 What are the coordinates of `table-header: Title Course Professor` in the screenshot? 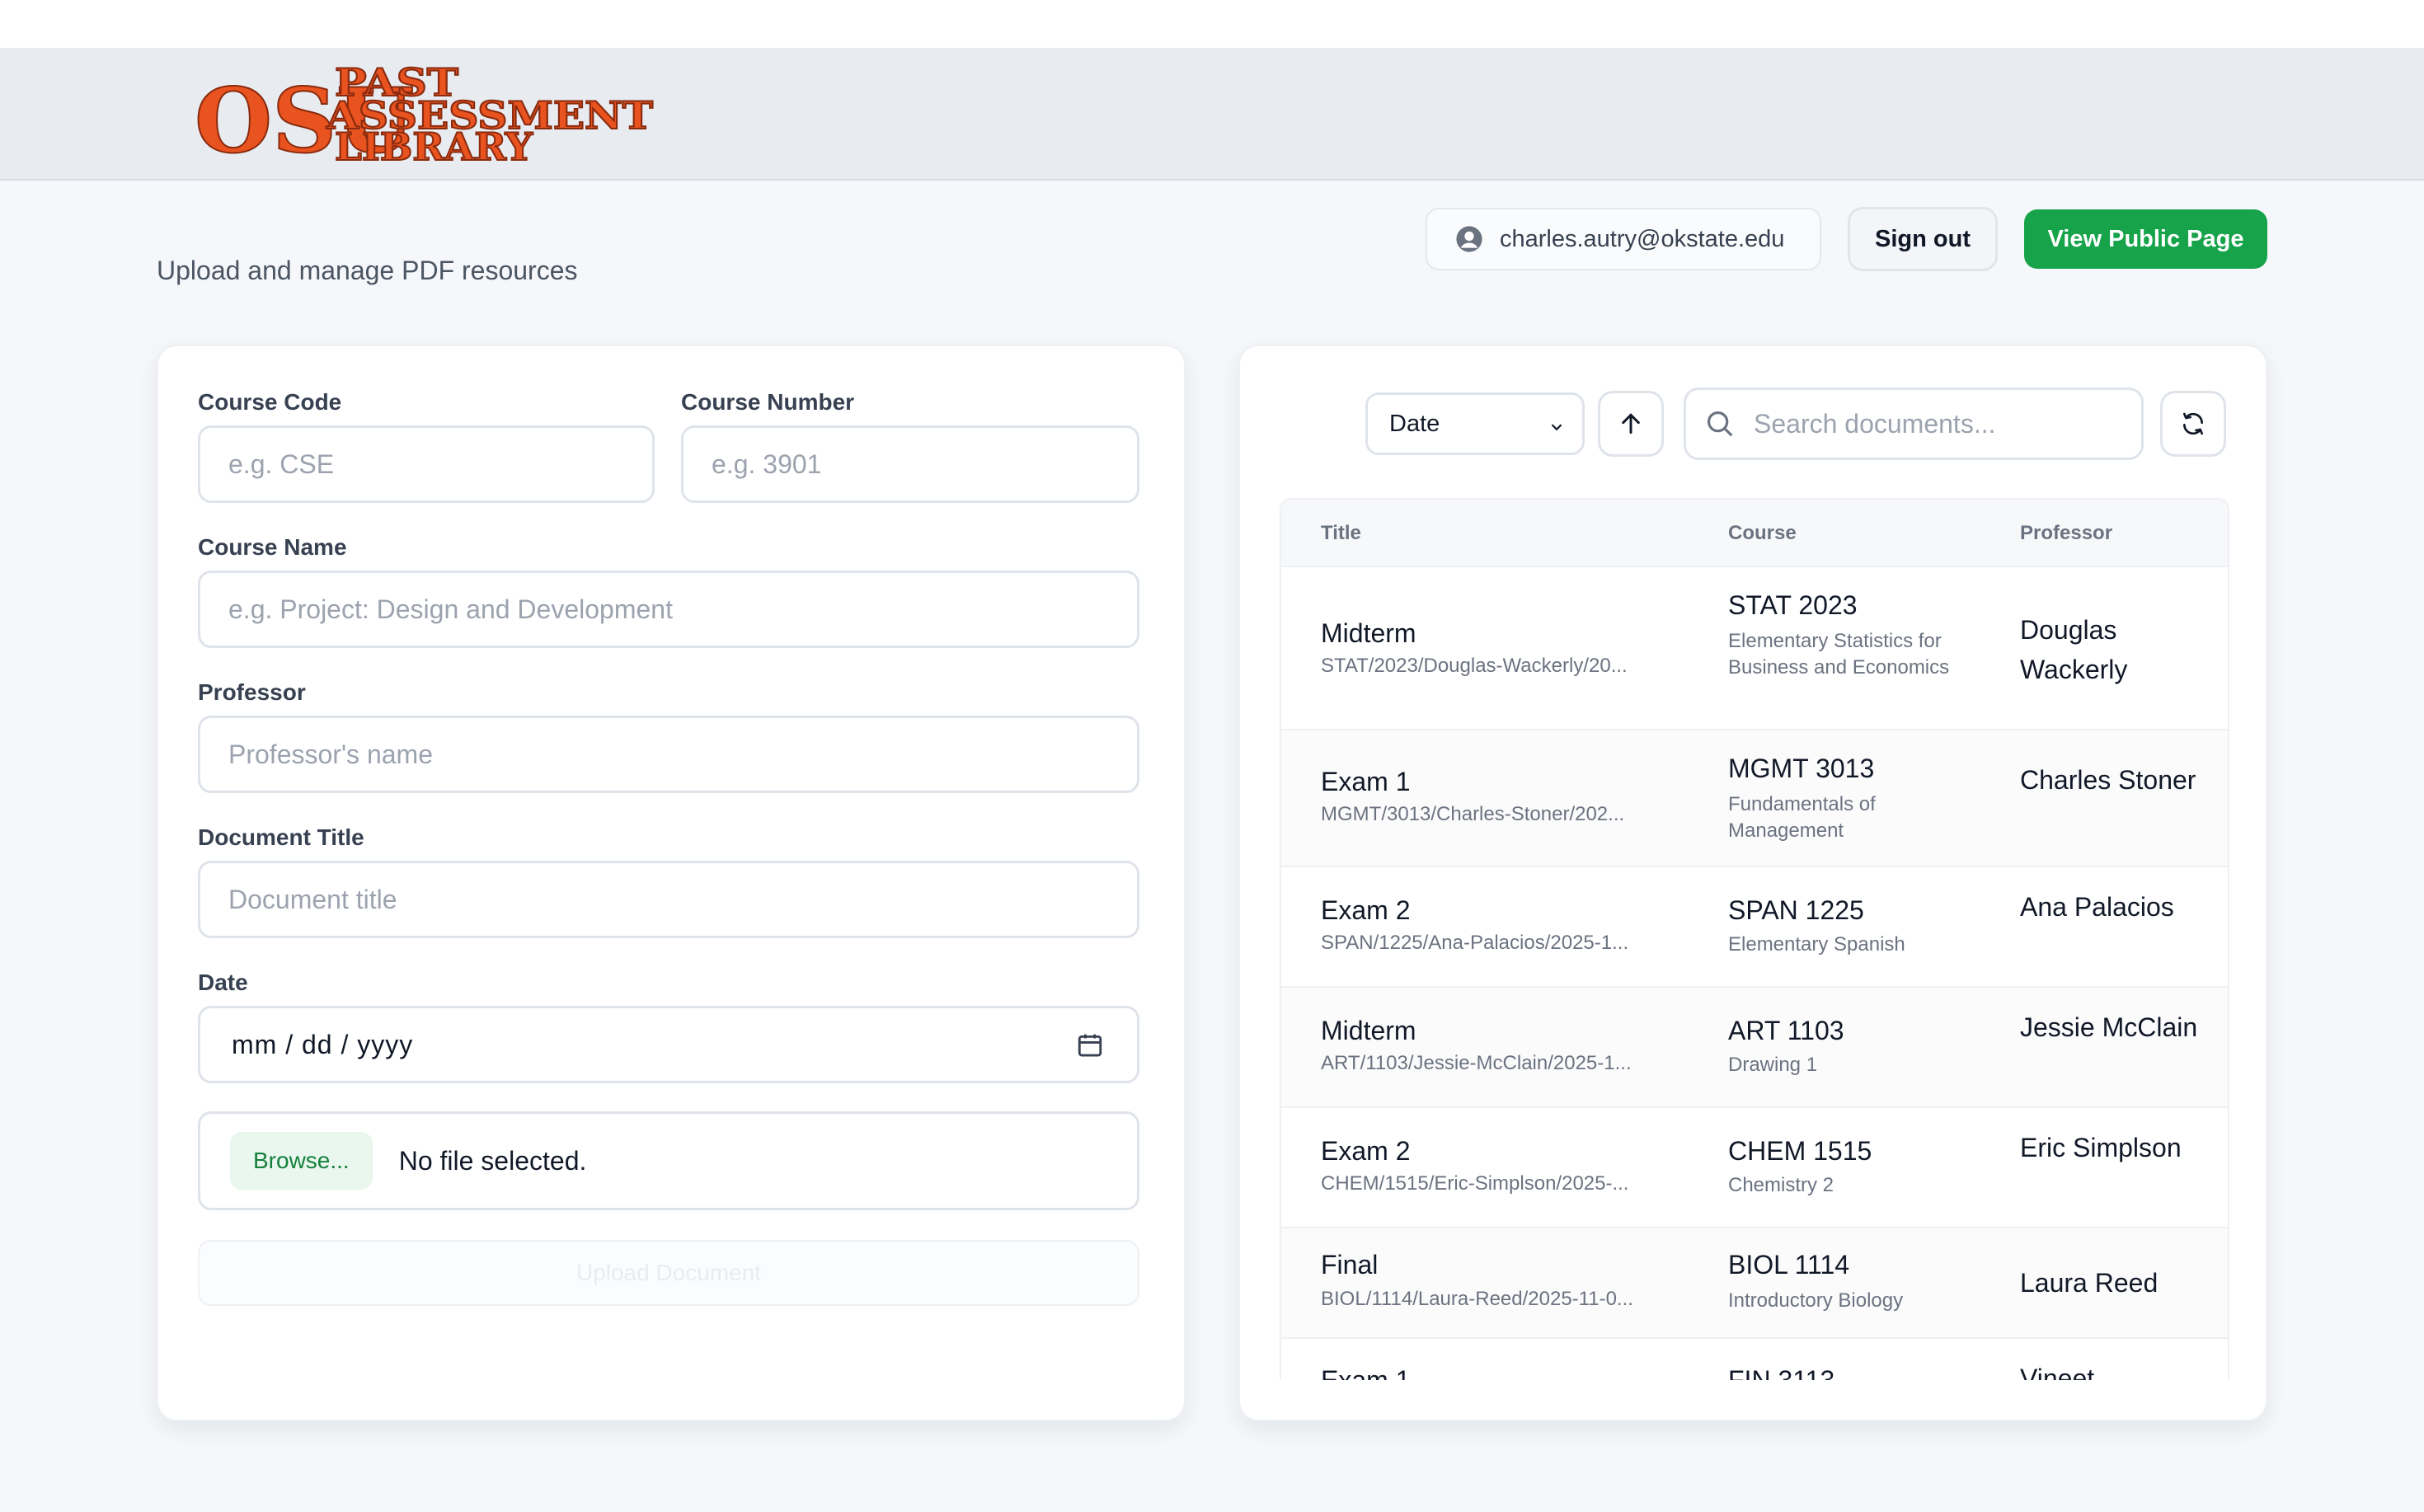 It's located at (1754, 533).